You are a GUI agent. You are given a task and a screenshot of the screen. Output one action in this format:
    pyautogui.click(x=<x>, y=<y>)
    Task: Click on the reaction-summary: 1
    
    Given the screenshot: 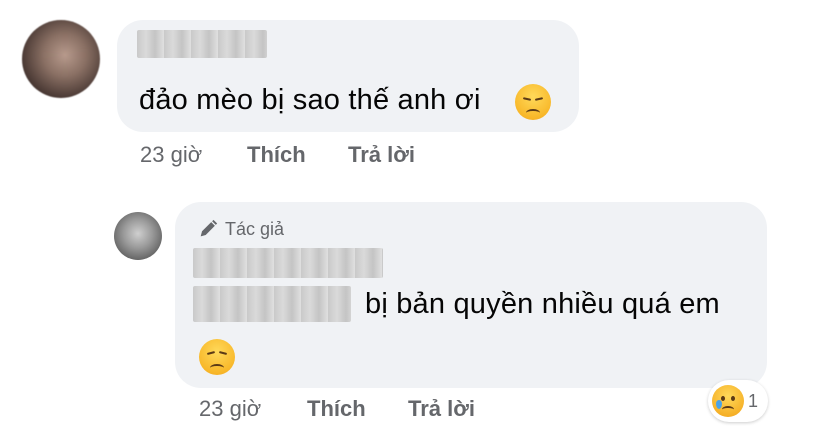 What is the action you would take?
    pyautogui.click(x=738, y=401)
    